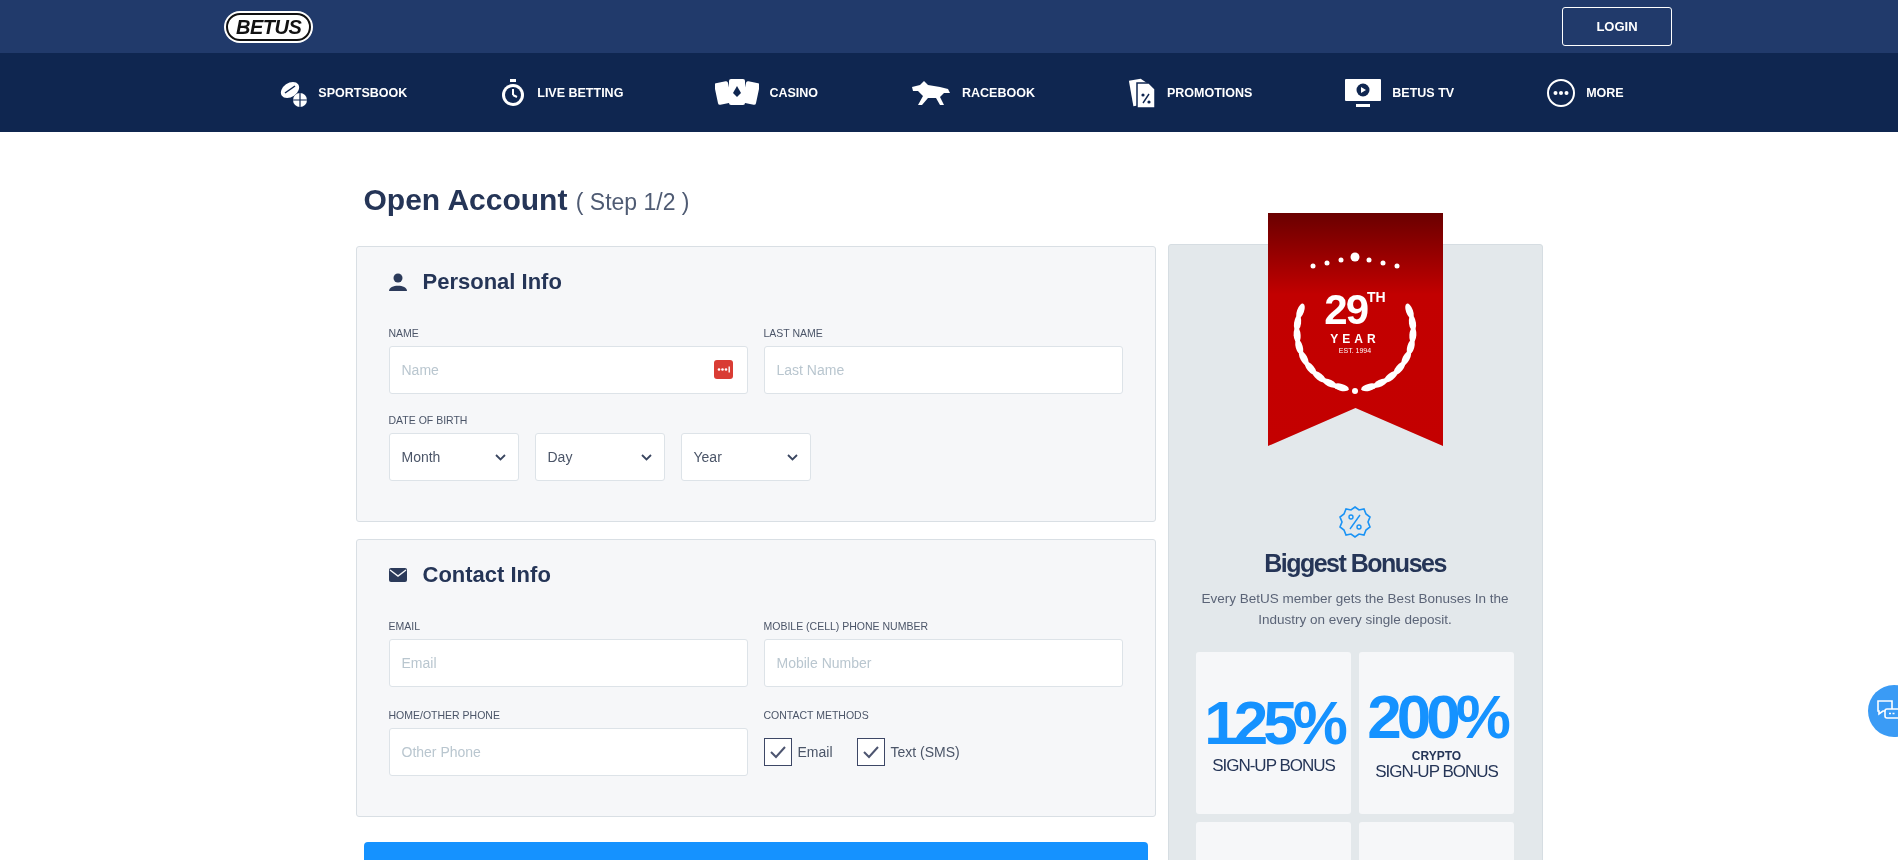 The height and width of the screenshot is (860, 1898). Describe the element at coordinates (1355, 563) in the screenshot. I see `promo-heading: Biggest Bonuses` at that location.